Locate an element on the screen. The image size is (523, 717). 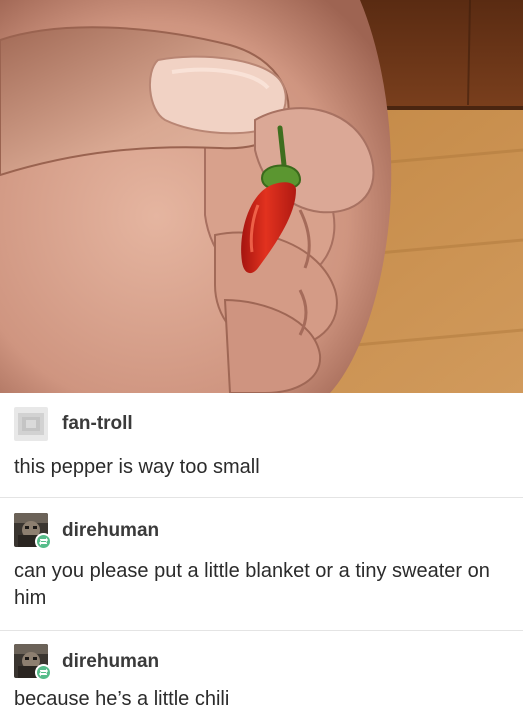
thread-post: direhuman because he’s a little chili is located at coordinates (261, 673).